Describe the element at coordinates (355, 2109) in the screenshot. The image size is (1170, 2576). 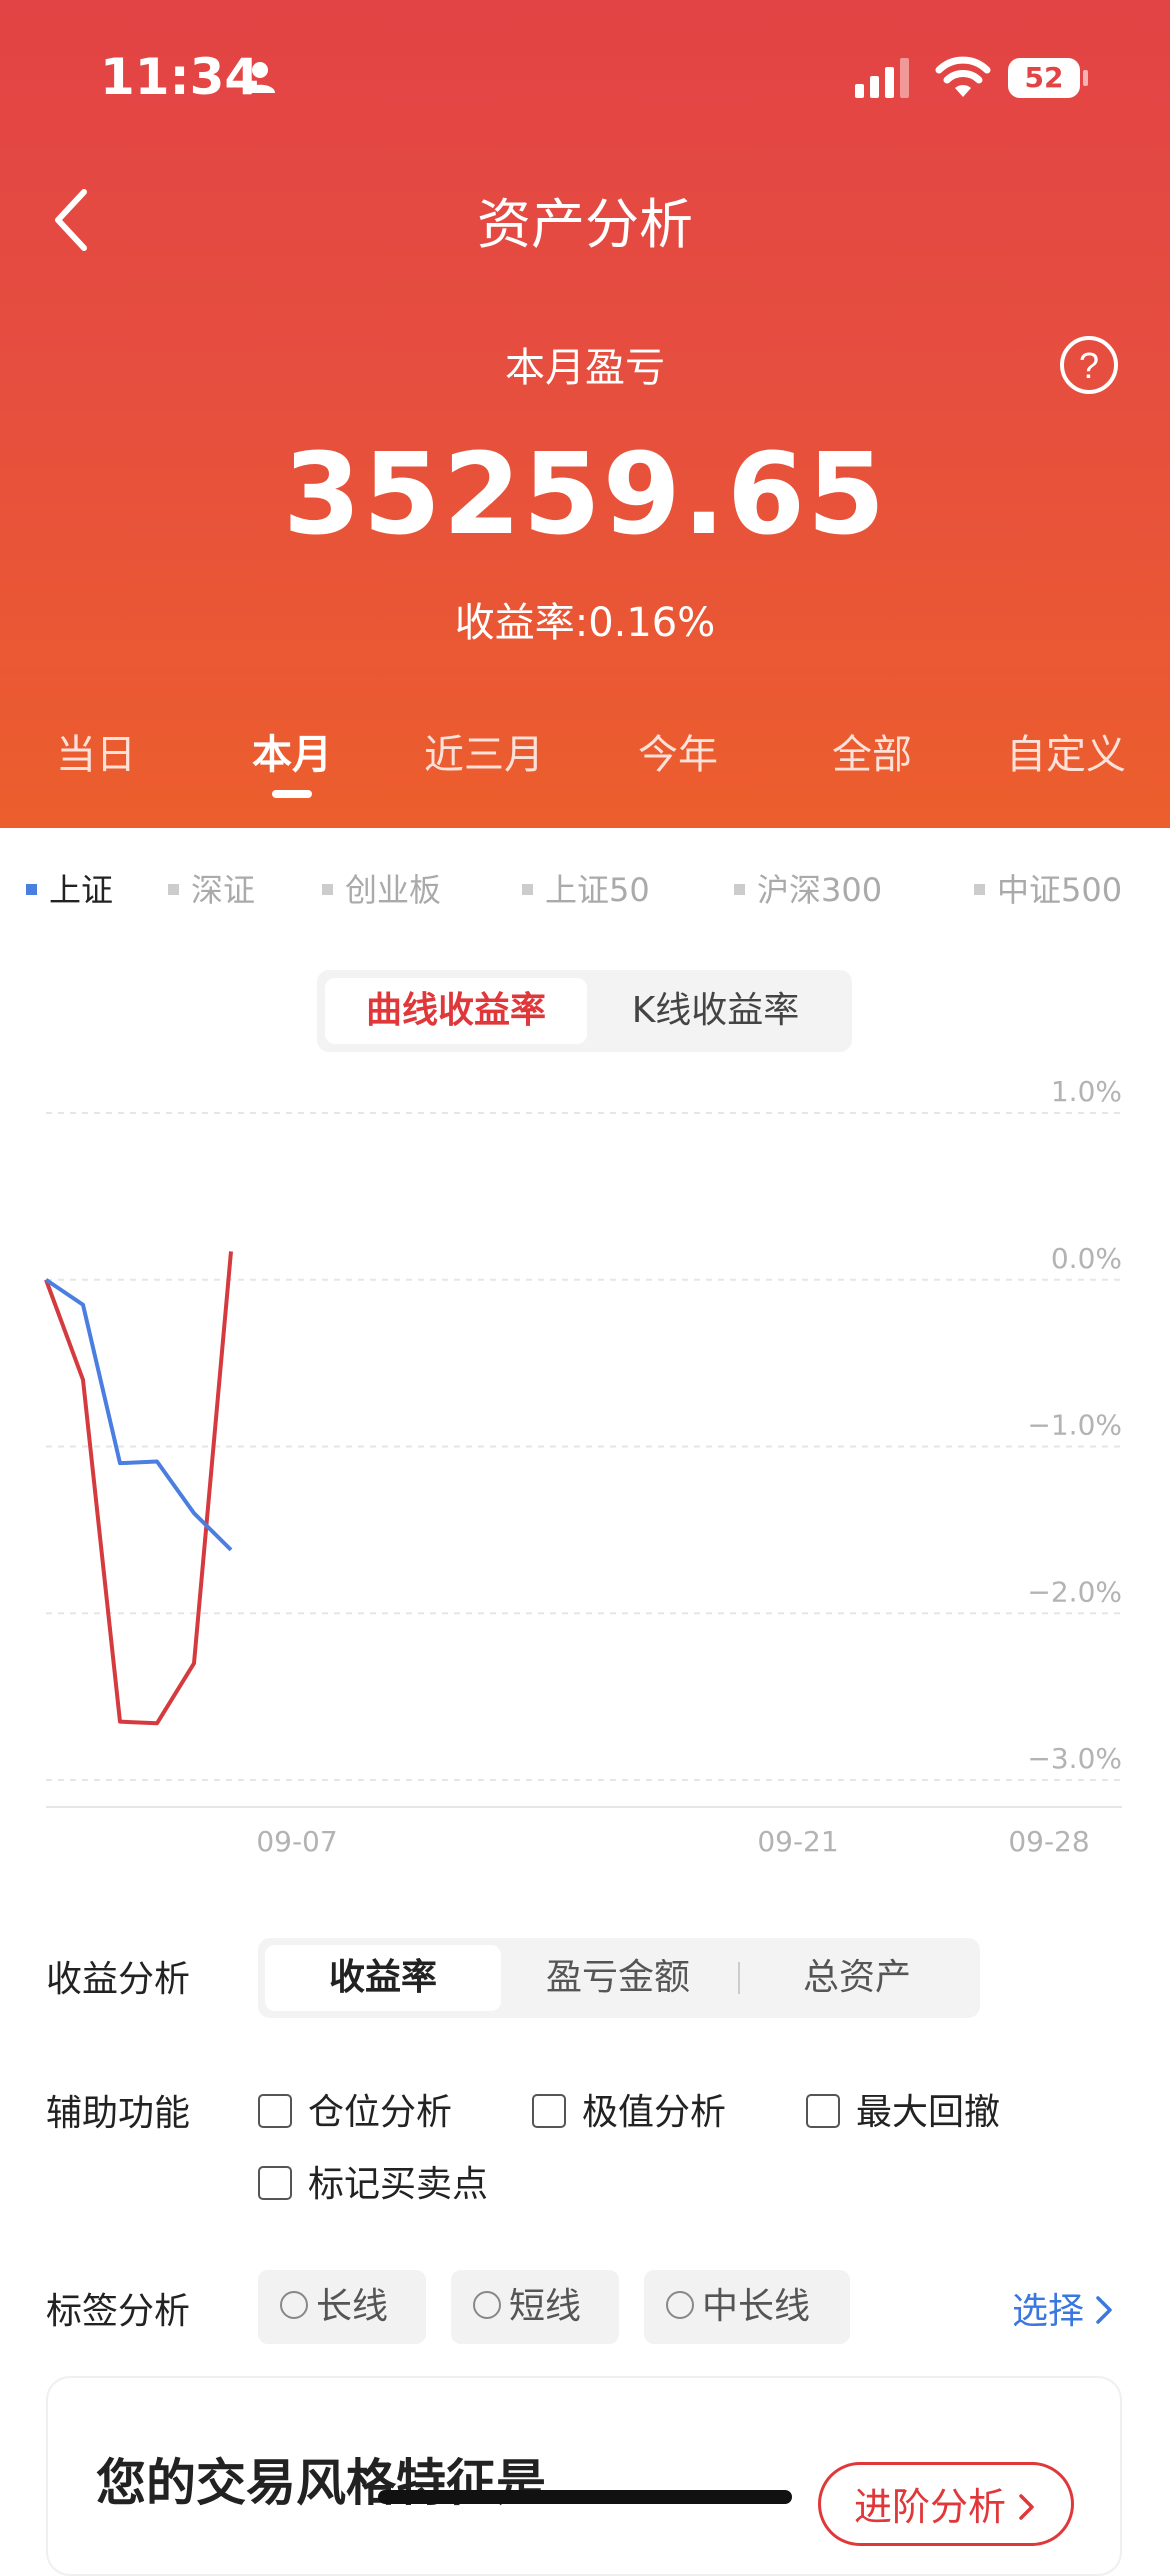
I see `position-analysis-checkbox: 仓位分析` at that location.